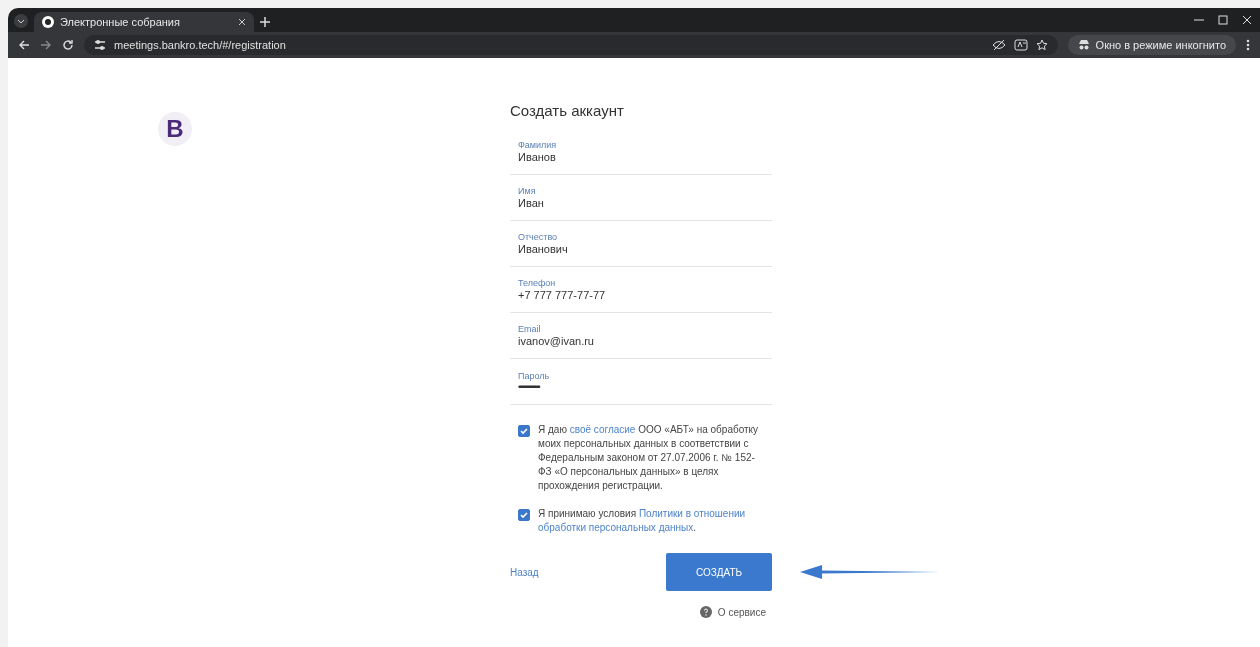  What do you see at coordinates (602, 429) in the screenshot?
I see `consent-link: своё согласие` at bounding box center [602, 429].